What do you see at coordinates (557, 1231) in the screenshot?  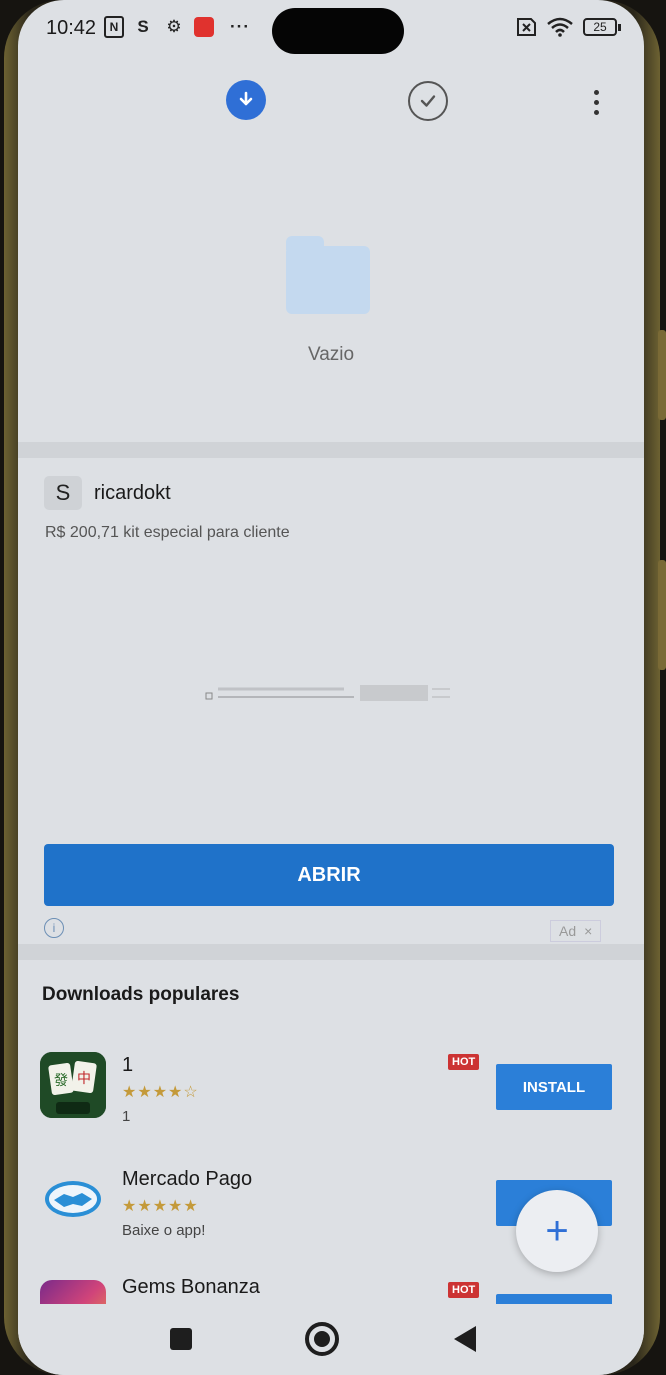 I see `add-download-fab: +` at bounding box center [557, 1231].